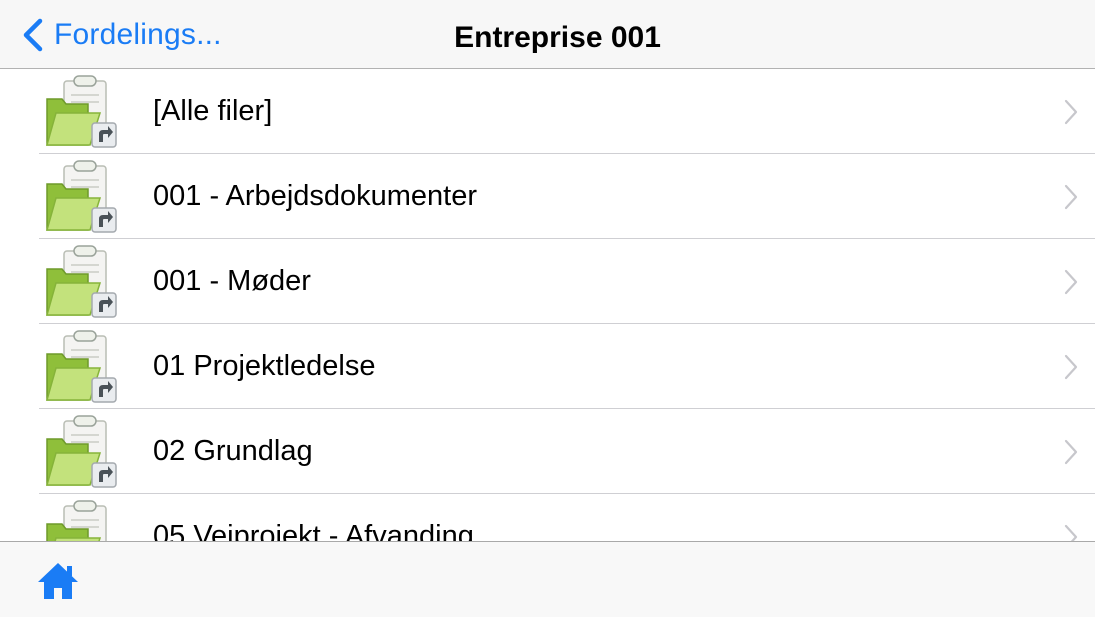 This screenshot has height=617, width=1095. What do you see at coordinates (547, 366) in the screenshot?
I see `list-item: 01 Projektledelse` at bounding box center [547, 366].